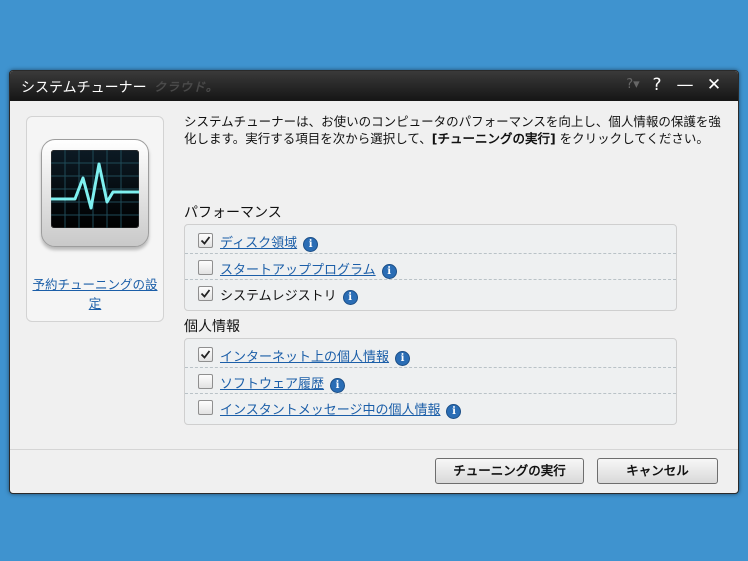  What do you see at coordinates (657, 85) in the screenshot?
I see `help-icon: ?` at bounding box center [657, 85].